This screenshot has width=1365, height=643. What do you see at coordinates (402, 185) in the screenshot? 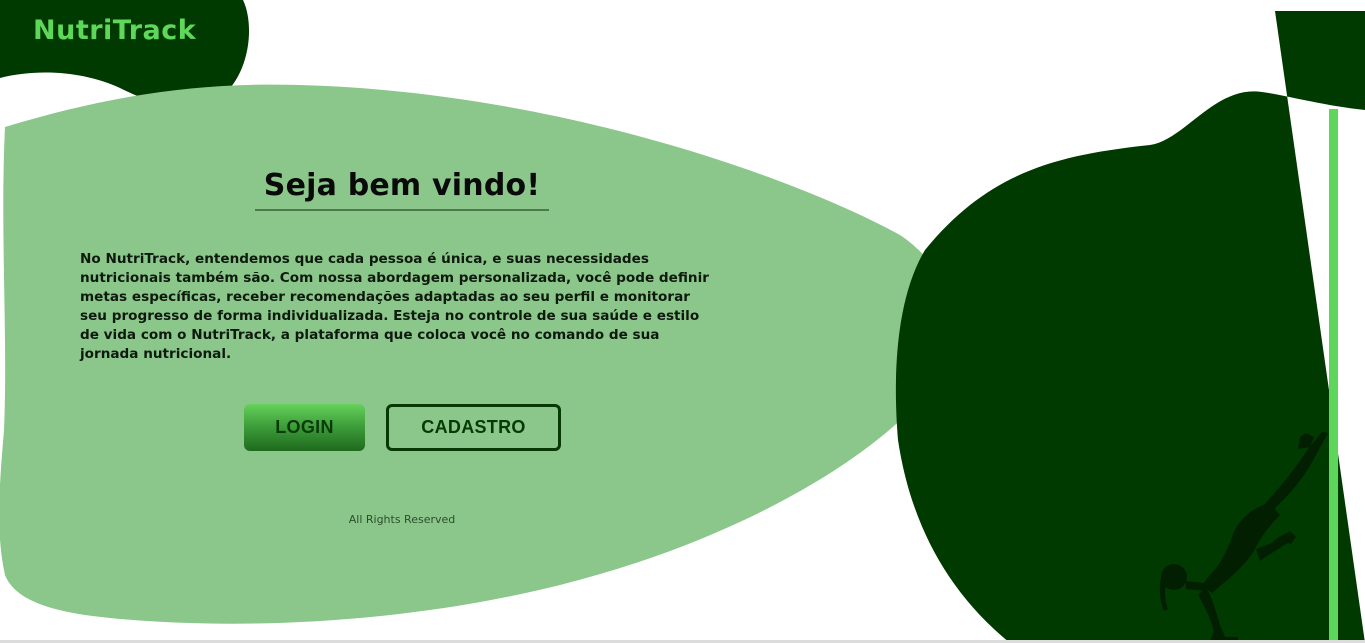
I see `welcome-title: Seja bem vindo!` at bounding box center [402, 185].